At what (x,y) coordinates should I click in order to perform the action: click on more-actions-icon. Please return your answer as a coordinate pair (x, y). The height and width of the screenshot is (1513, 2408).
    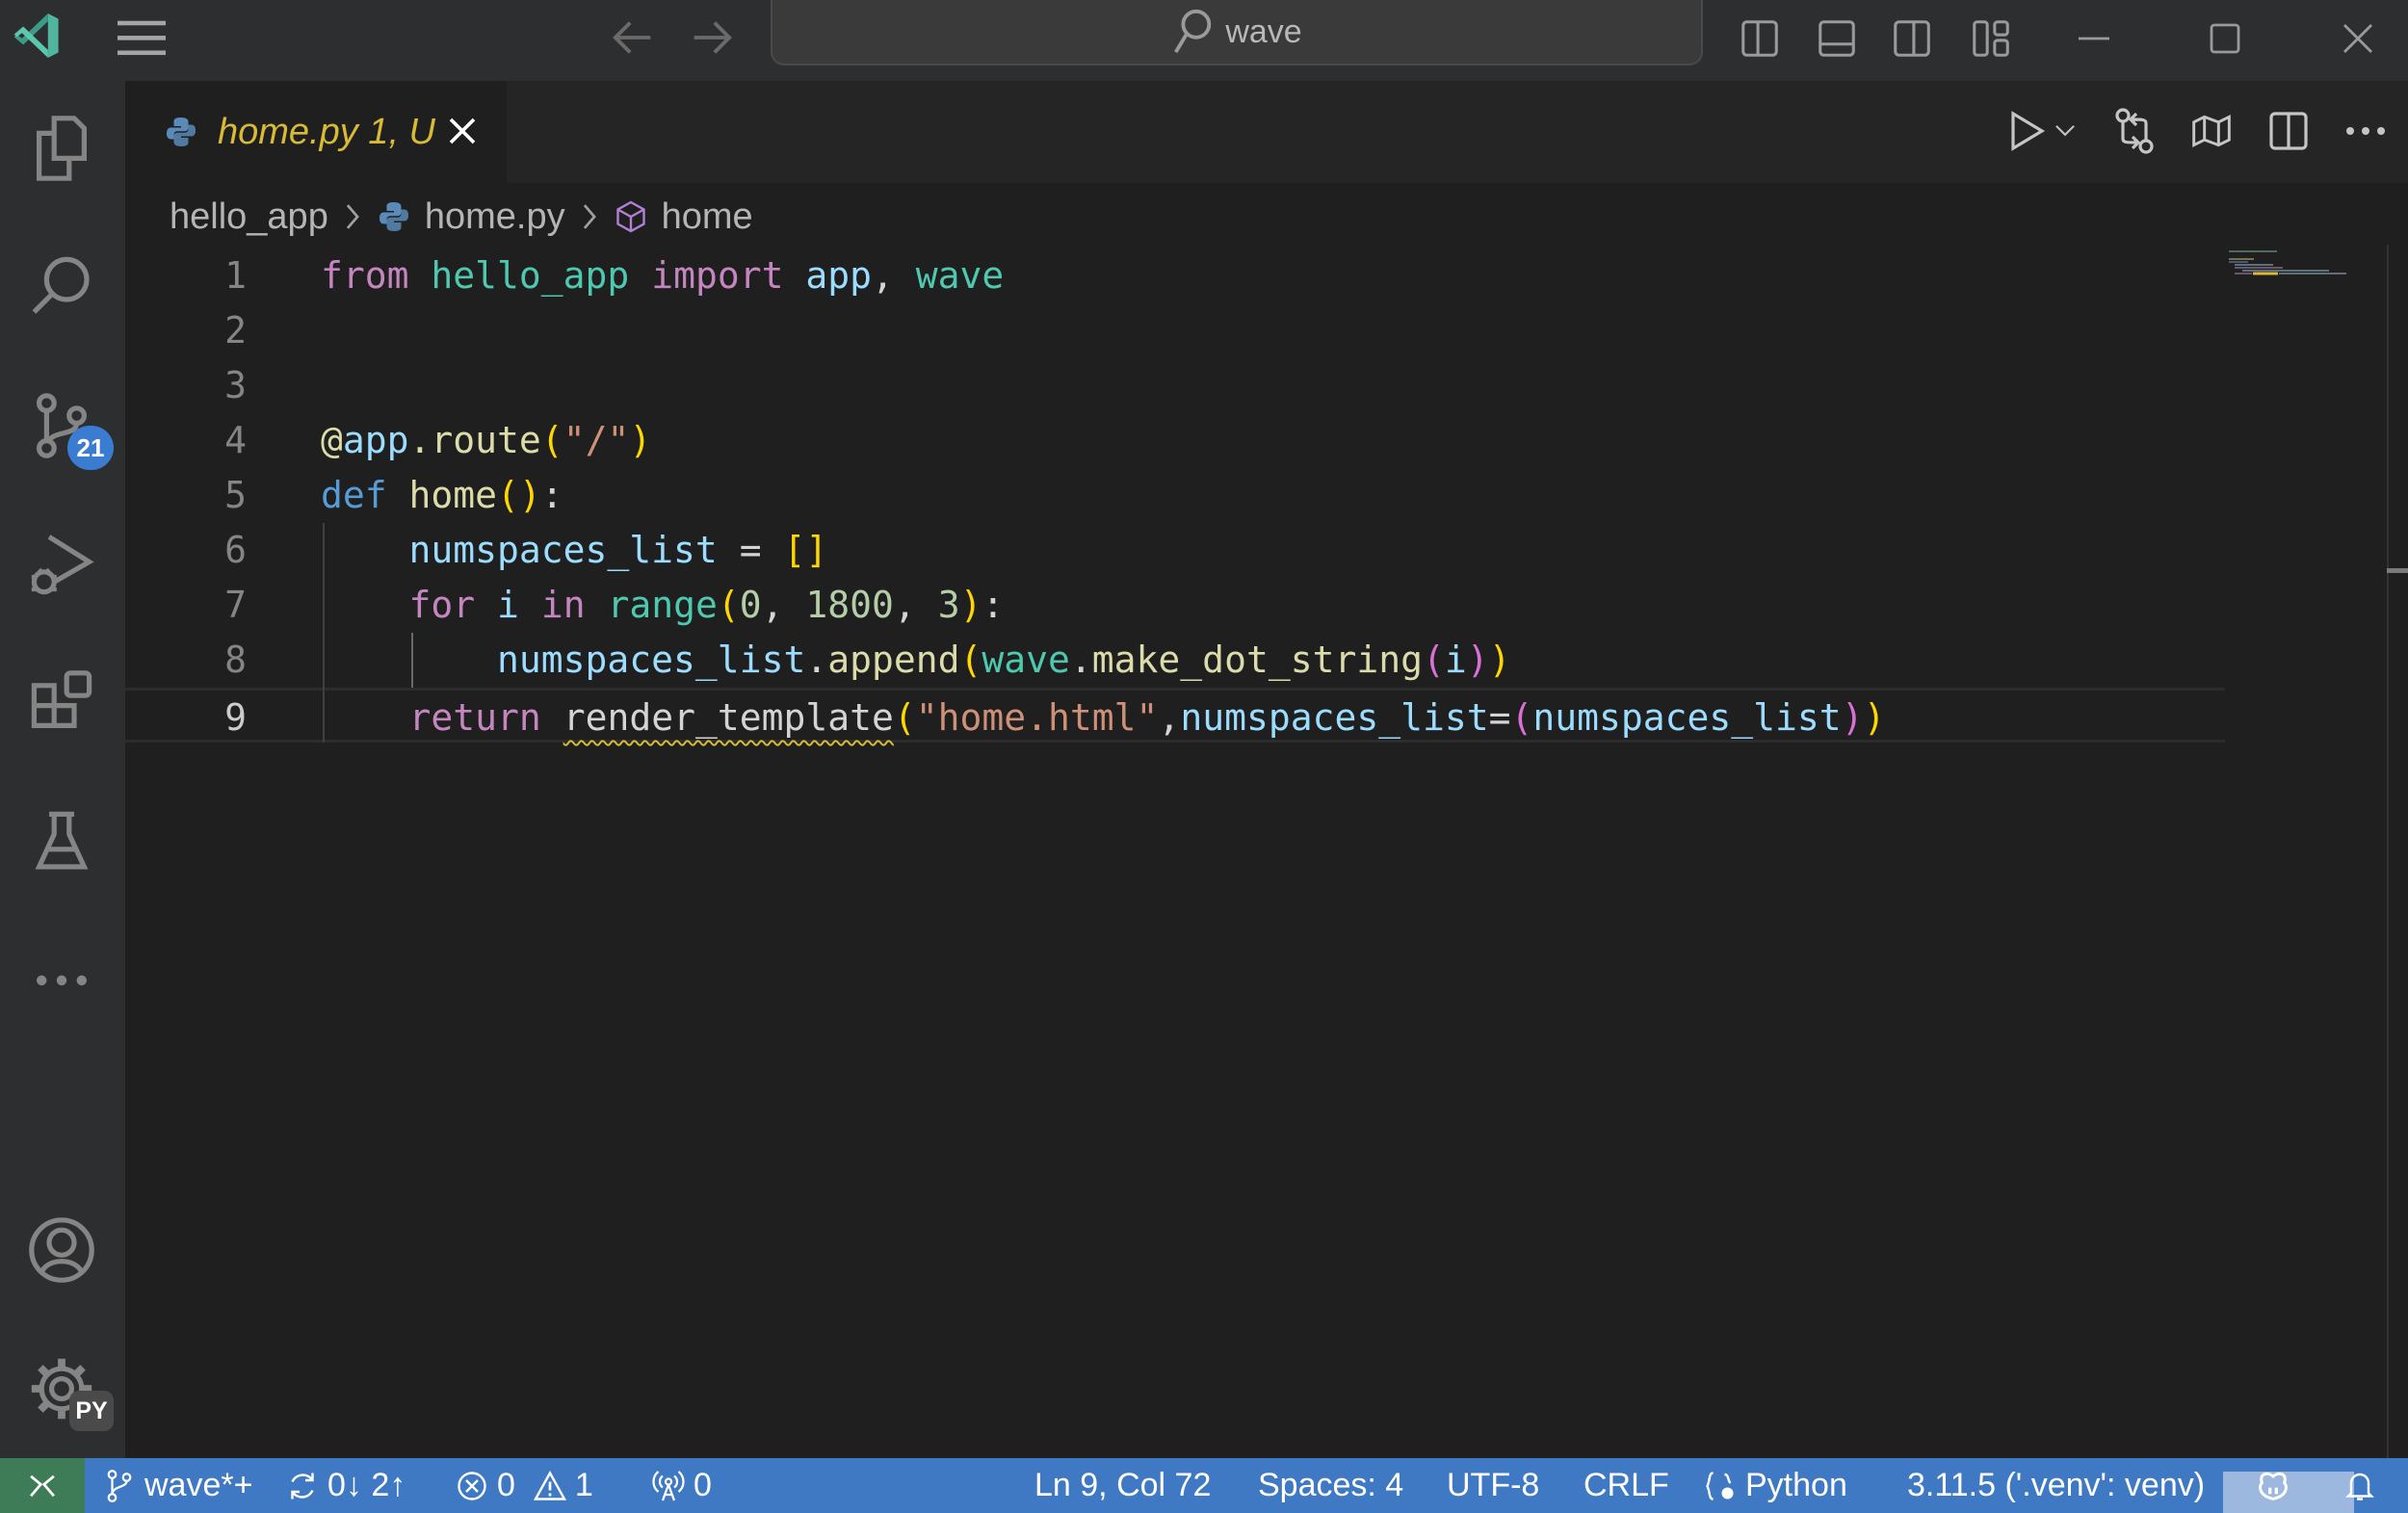
    Looking at the image, I should click on (2365, 131).